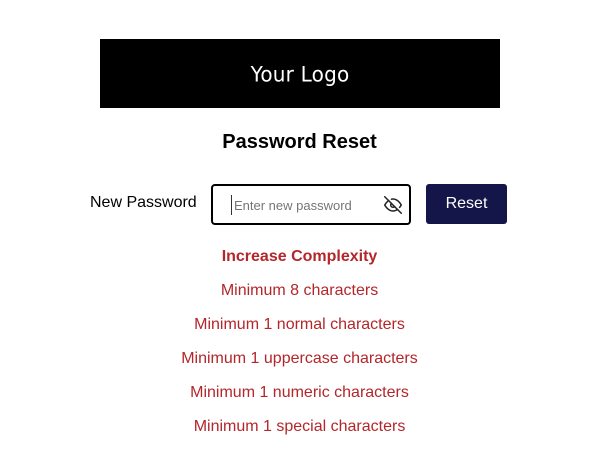 This screenshot has height=474, width=589. I want to click on eye-slash-icon, so click(393, 205).